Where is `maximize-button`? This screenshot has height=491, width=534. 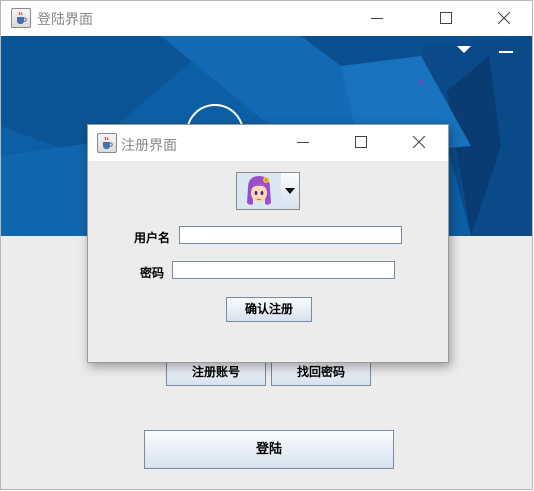
maximize-button is located at coordinates (446, 18).